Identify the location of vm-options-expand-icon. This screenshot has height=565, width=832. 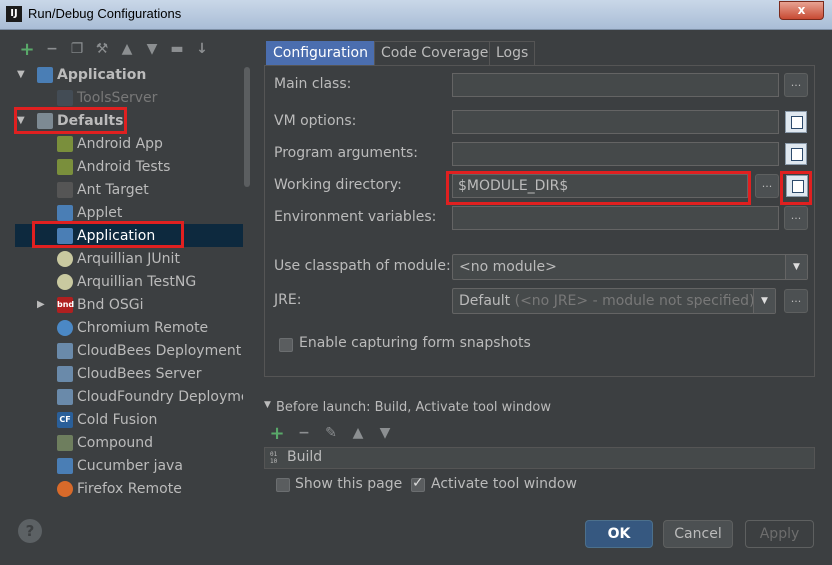
(796, 122).